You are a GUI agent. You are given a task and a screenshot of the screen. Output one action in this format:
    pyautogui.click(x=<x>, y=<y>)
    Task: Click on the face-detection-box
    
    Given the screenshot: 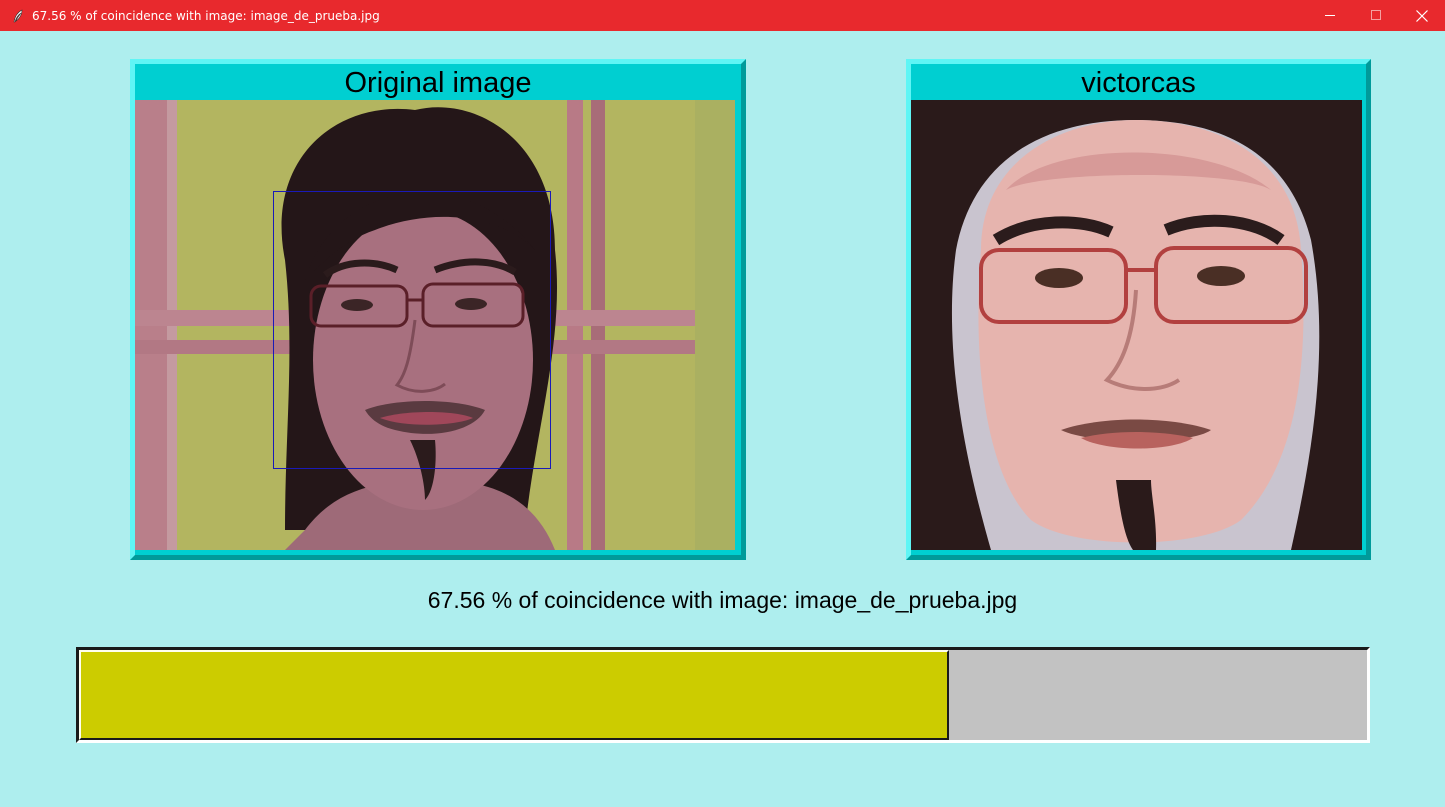 What is the action you would take?
    pyautogui.click(x=412, y=330)
    